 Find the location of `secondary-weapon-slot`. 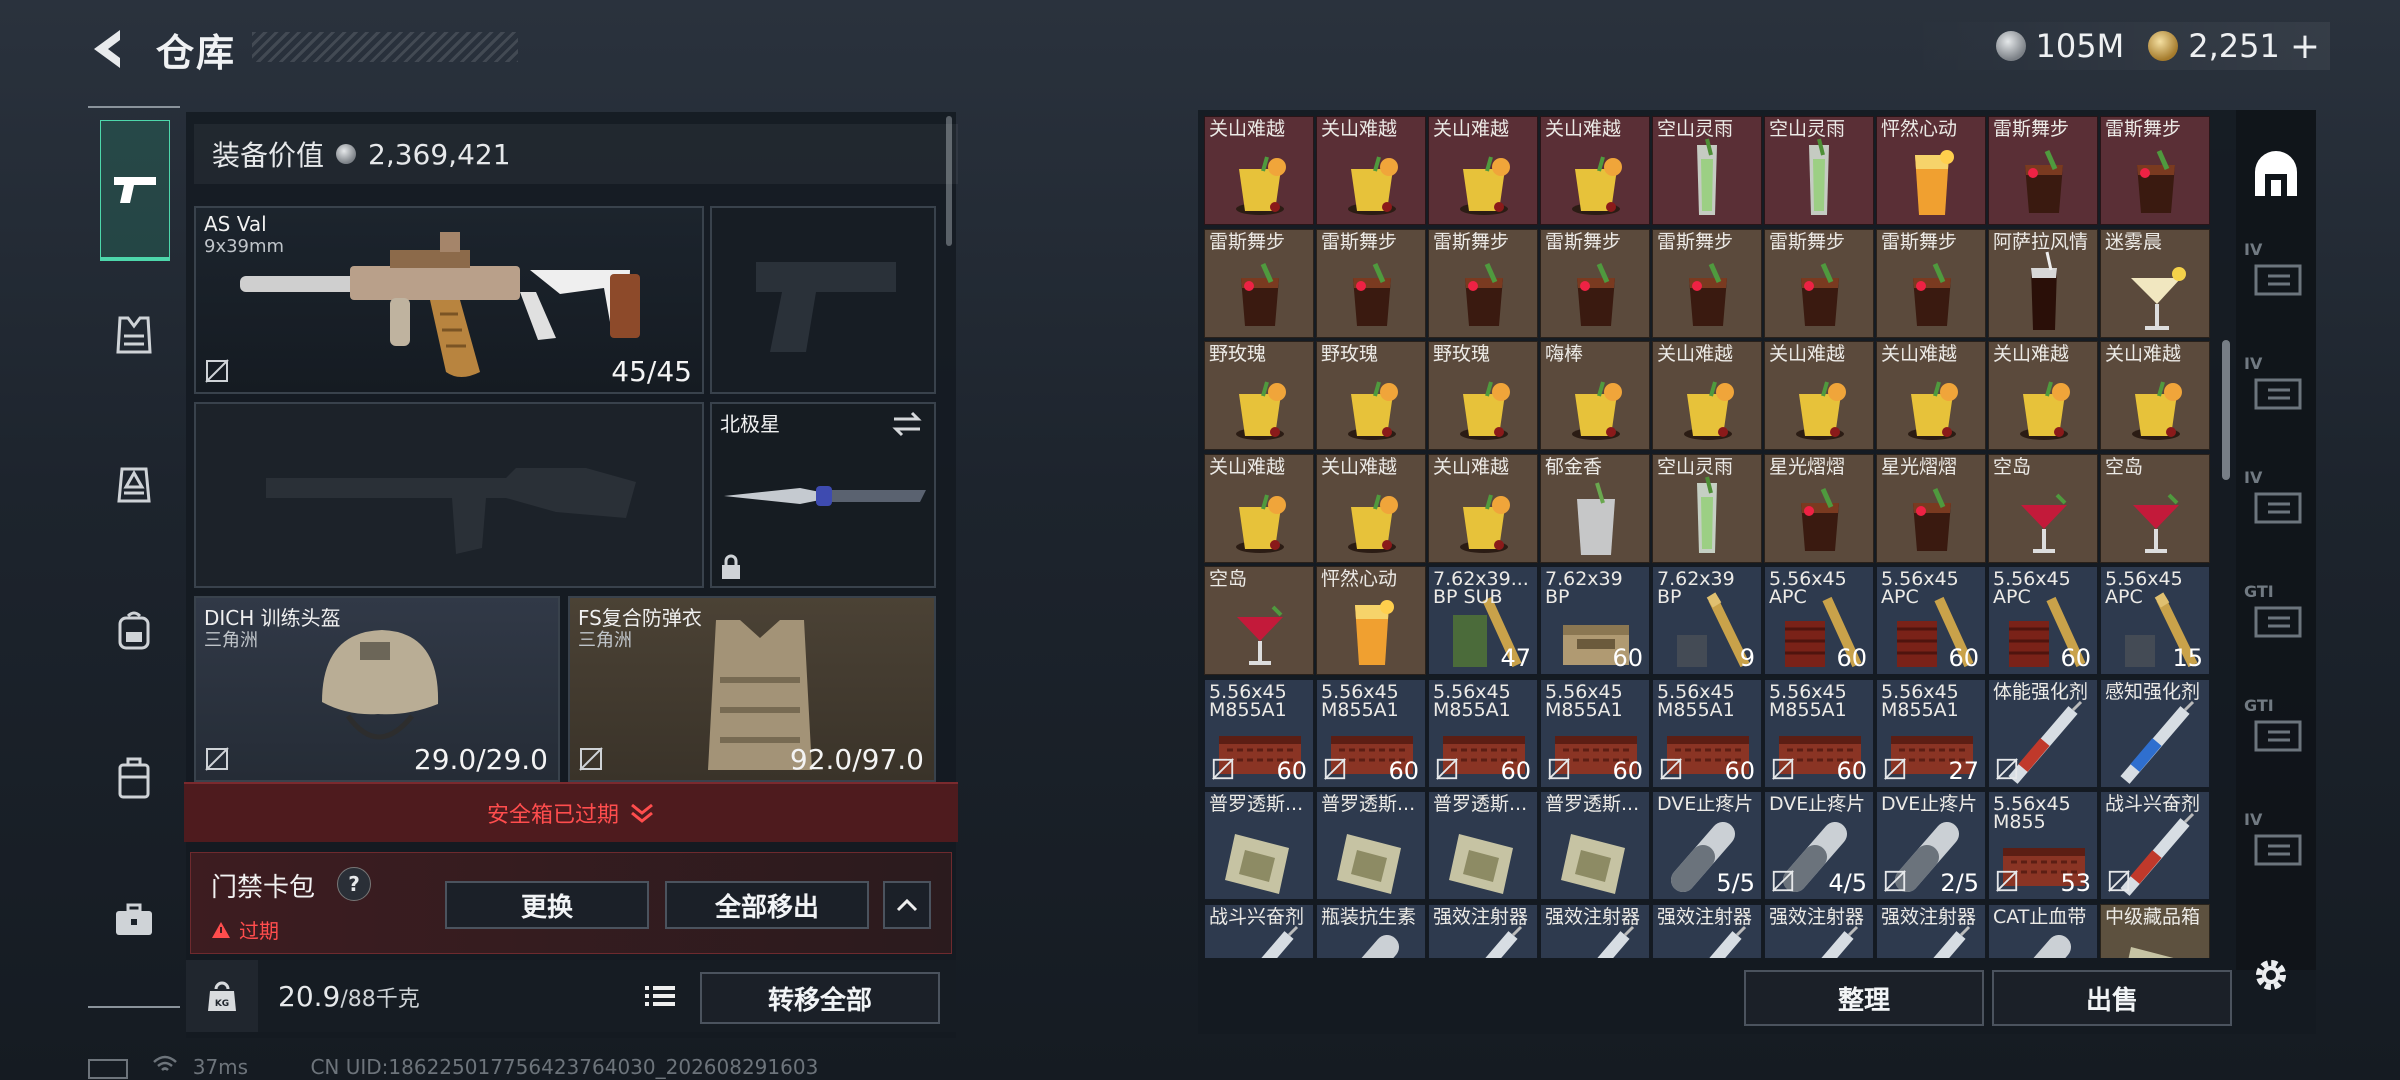

secondary-weapon-slot is located at coordinates (449, 495).